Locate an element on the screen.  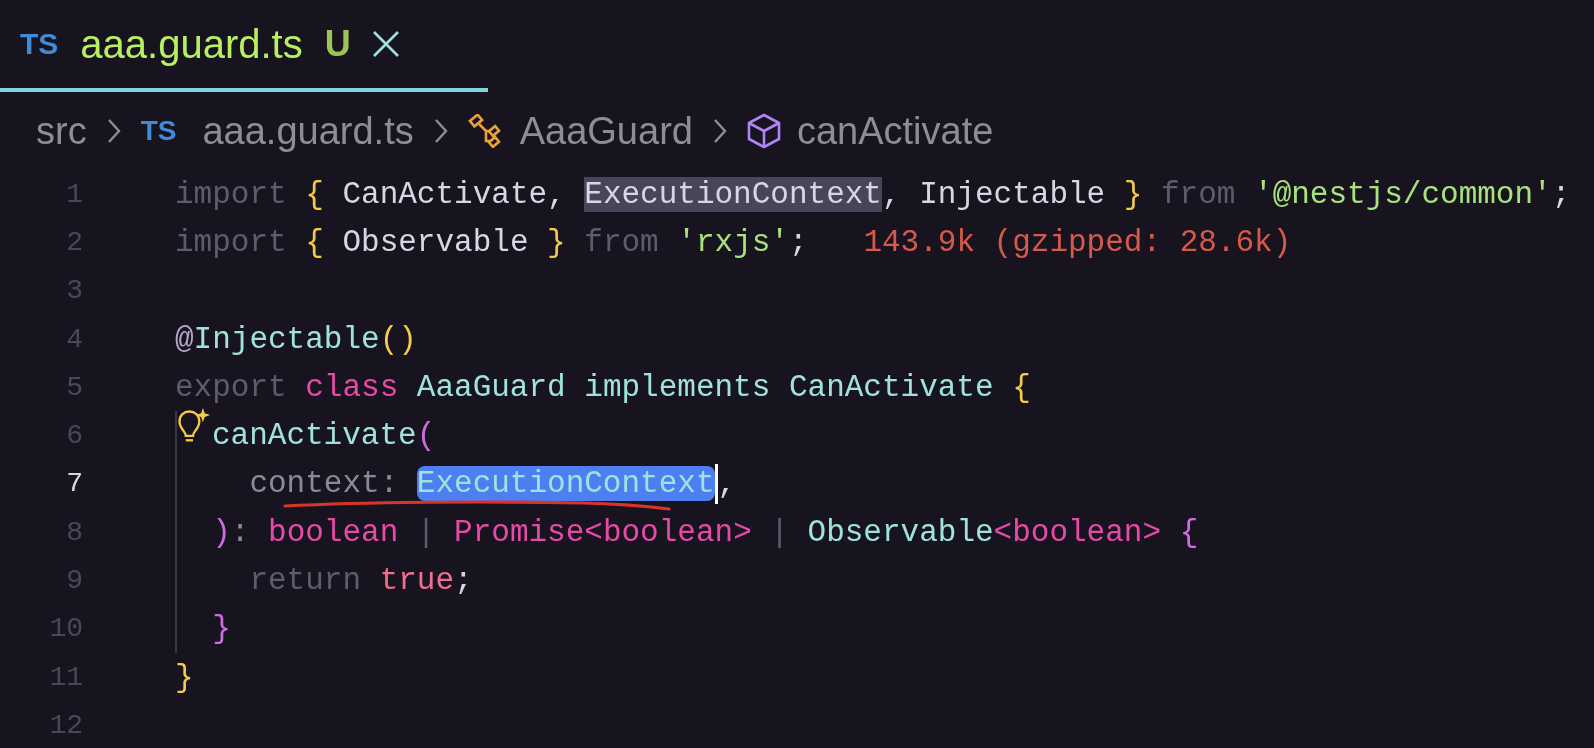
code-token: boolean is located at coordinates (334, 532).